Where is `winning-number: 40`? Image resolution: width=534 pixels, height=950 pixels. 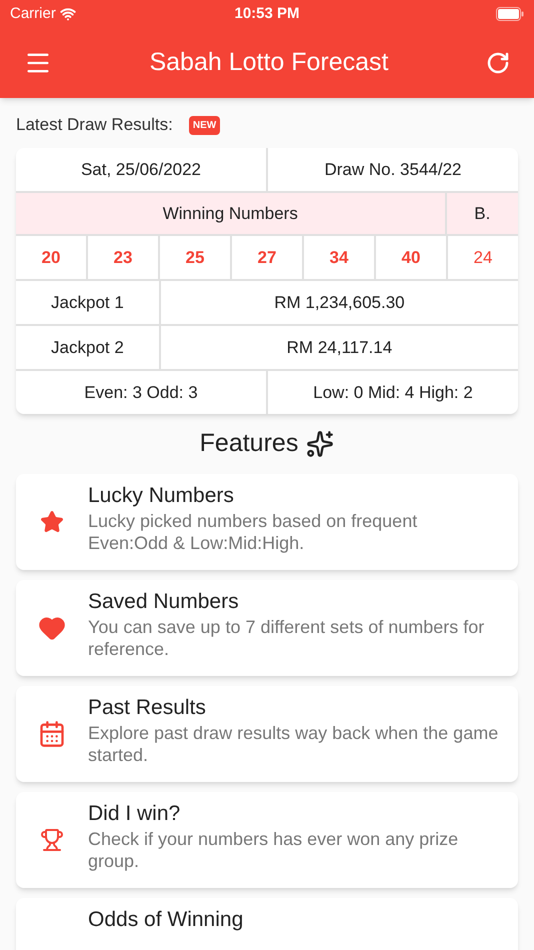
winning-number: 40 is located at coordinates (412, 257).